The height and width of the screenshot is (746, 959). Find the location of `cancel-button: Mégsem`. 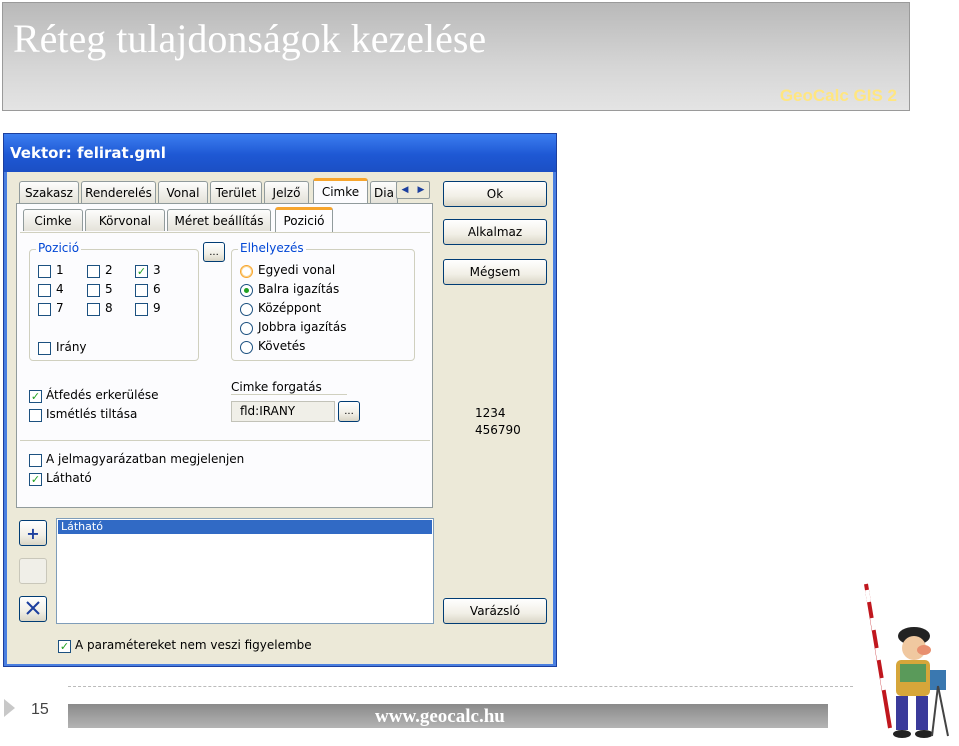

cancel-button: Mégsem is located at coordinates (495, 272).